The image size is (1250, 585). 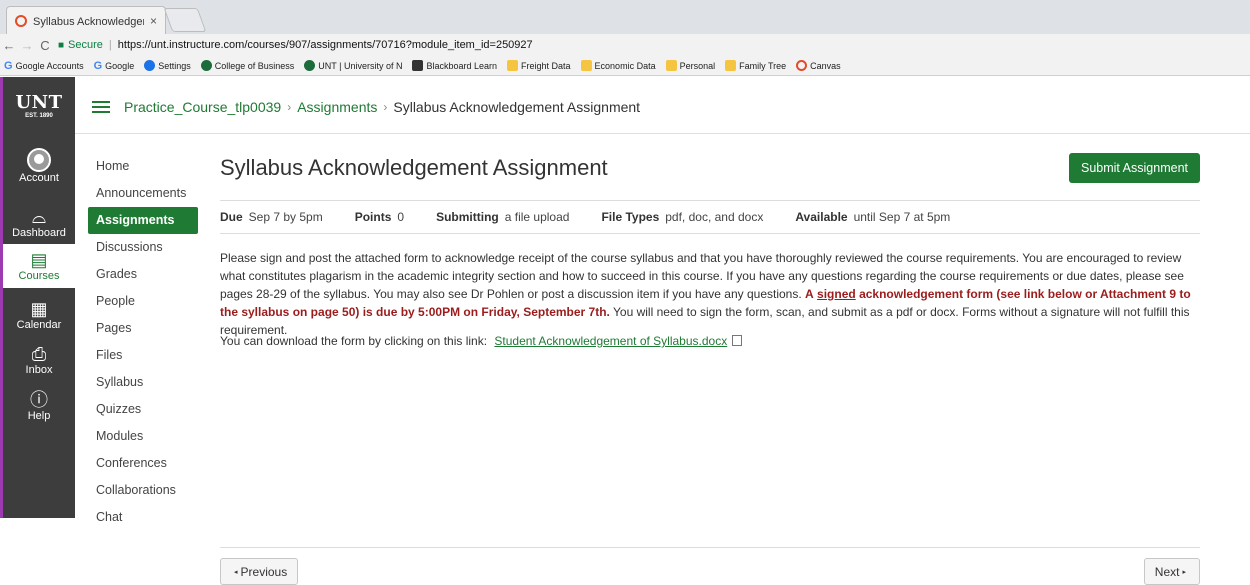 I want to click on nav-courses: ▤ Courses, so click(x=39, y=266).